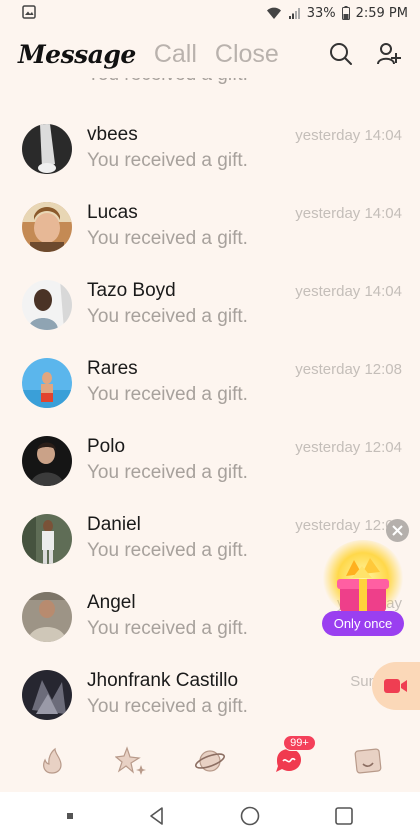  Describe the element at coordinates (112, 368) in the screenshot. I see `contact-name: Rares` at that location.